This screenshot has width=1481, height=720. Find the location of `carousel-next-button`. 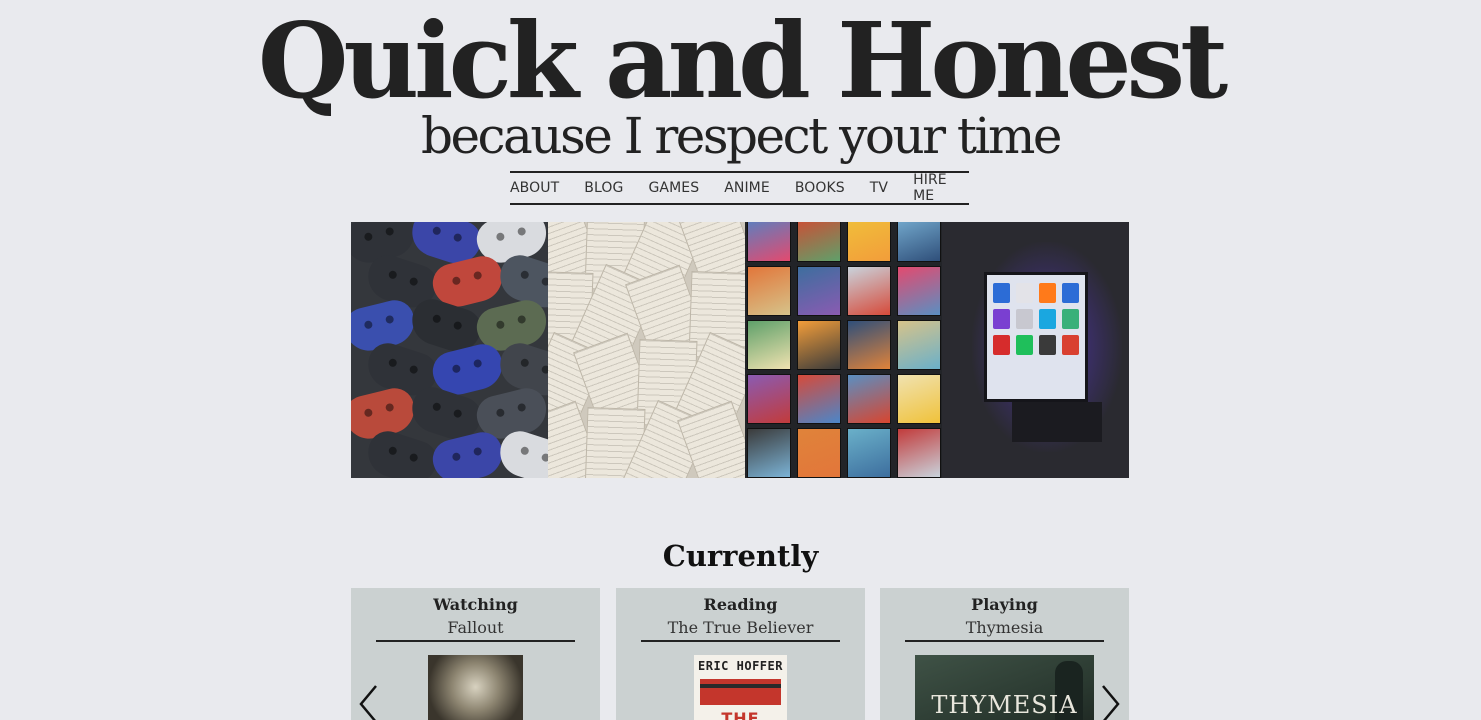

carousel-next-button is located at coordinates (1110, 702).